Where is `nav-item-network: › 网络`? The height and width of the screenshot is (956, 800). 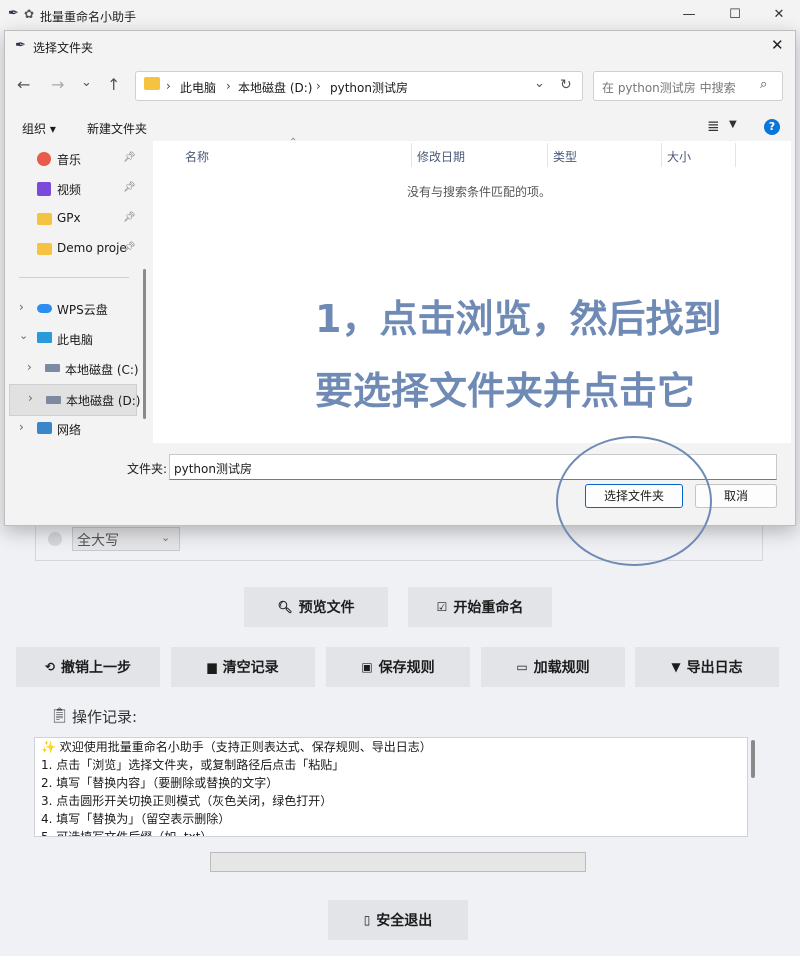 nav-item-network: › 网络 is located at coordinates (73, 429).